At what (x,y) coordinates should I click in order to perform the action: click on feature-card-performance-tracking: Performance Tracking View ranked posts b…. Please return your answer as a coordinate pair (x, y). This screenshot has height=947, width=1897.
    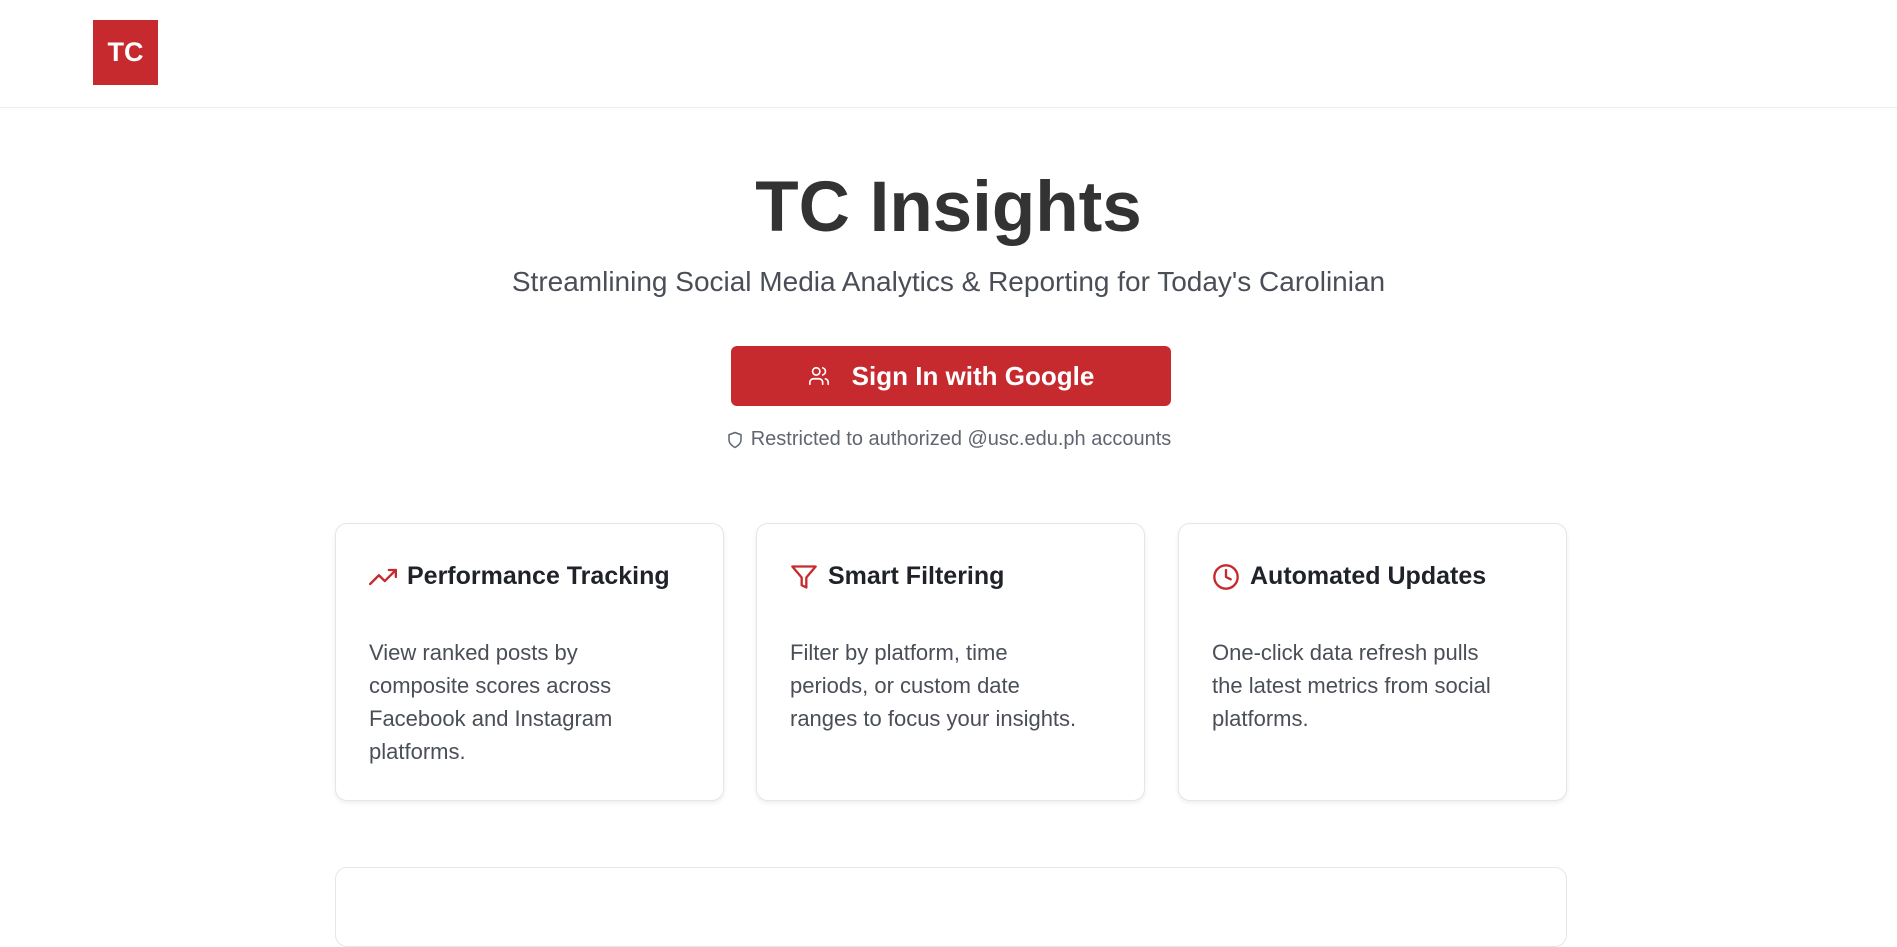
    Looking at the image, I should click on (529, 662).